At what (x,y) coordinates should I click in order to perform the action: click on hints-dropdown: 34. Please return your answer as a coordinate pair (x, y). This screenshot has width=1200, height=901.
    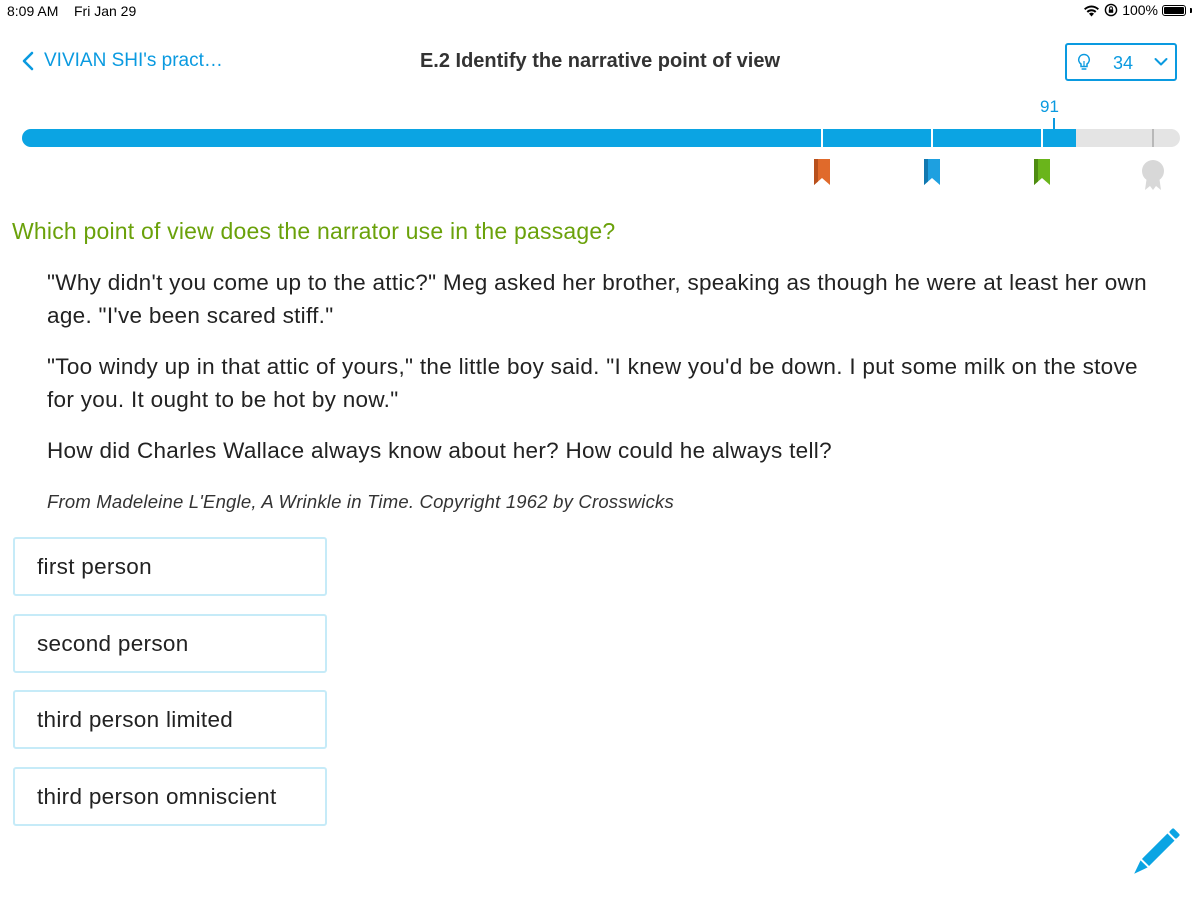
    Looking at the image, I should click on (1121, 62).